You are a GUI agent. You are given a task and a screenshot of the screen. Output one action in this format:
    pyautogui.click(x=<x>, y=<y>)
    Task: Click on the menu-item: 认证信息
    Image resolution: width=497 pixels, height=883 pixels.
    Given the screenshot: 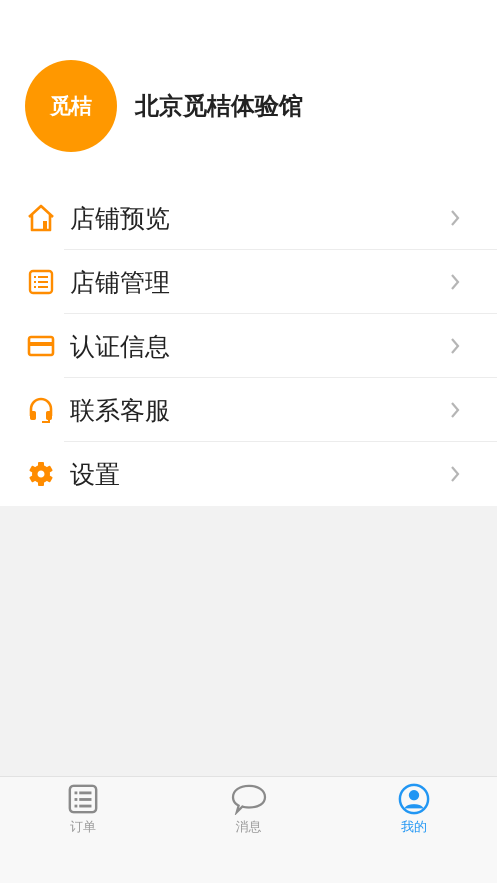 What is the action you would take?
    pyautogui.click(x=248, y=346)
    